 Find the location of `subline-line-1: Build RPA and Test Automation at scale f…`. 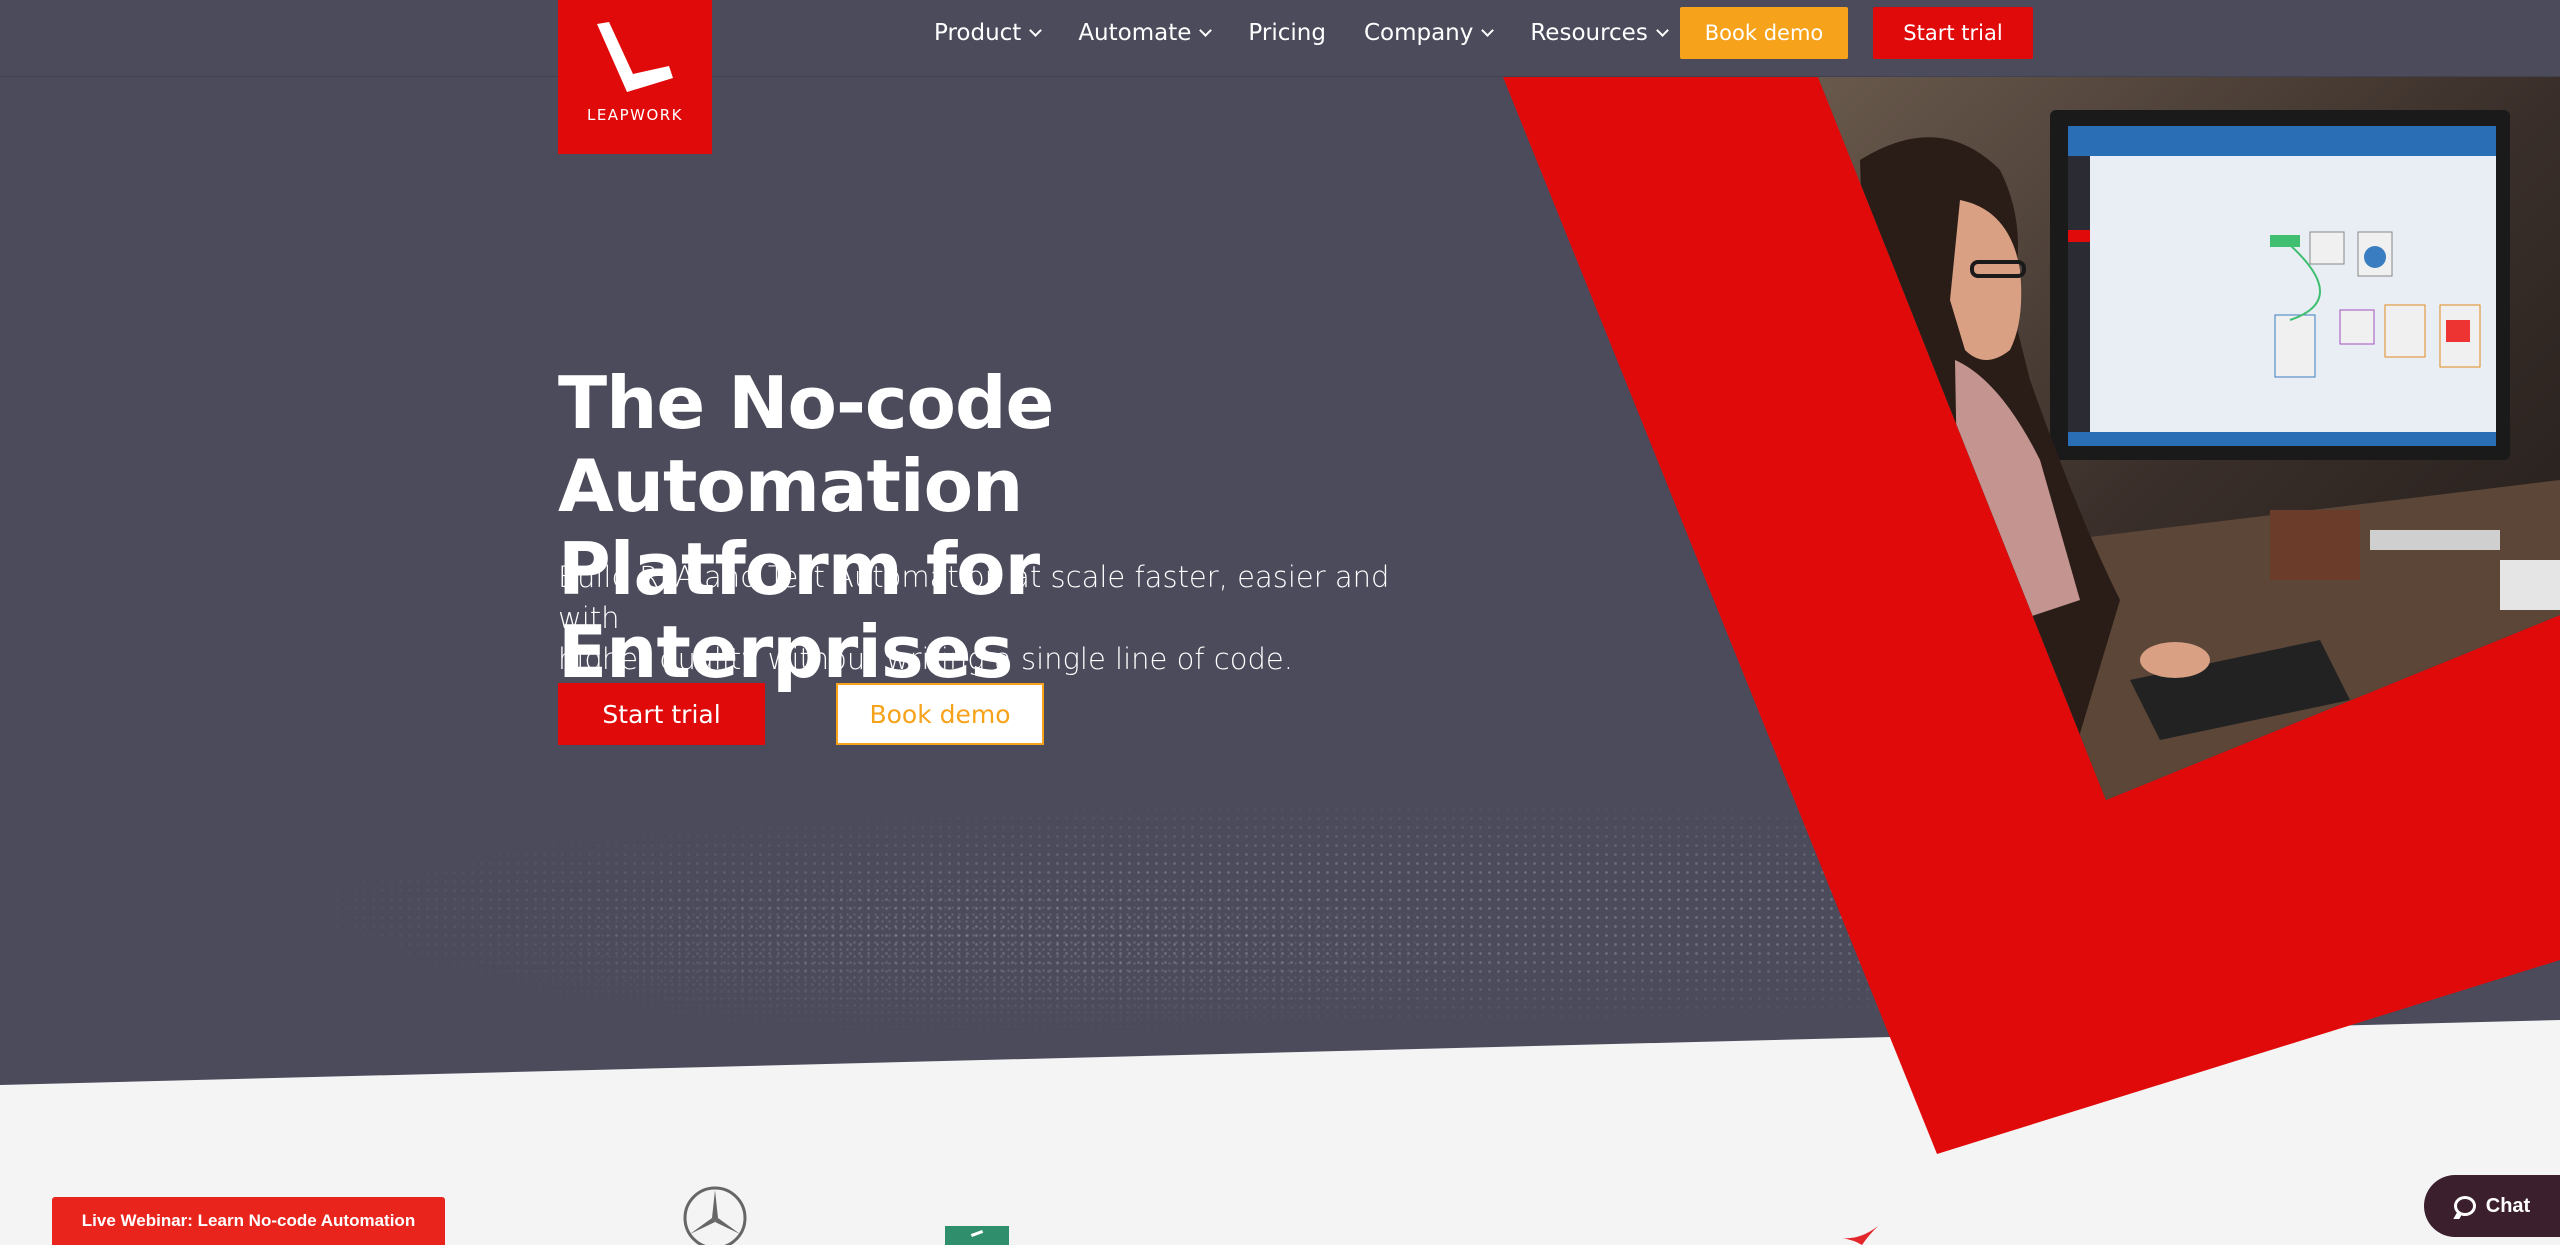

subline-line-1: Build RPA and Test Automation at scale f… is located at coordinates (974, 597).